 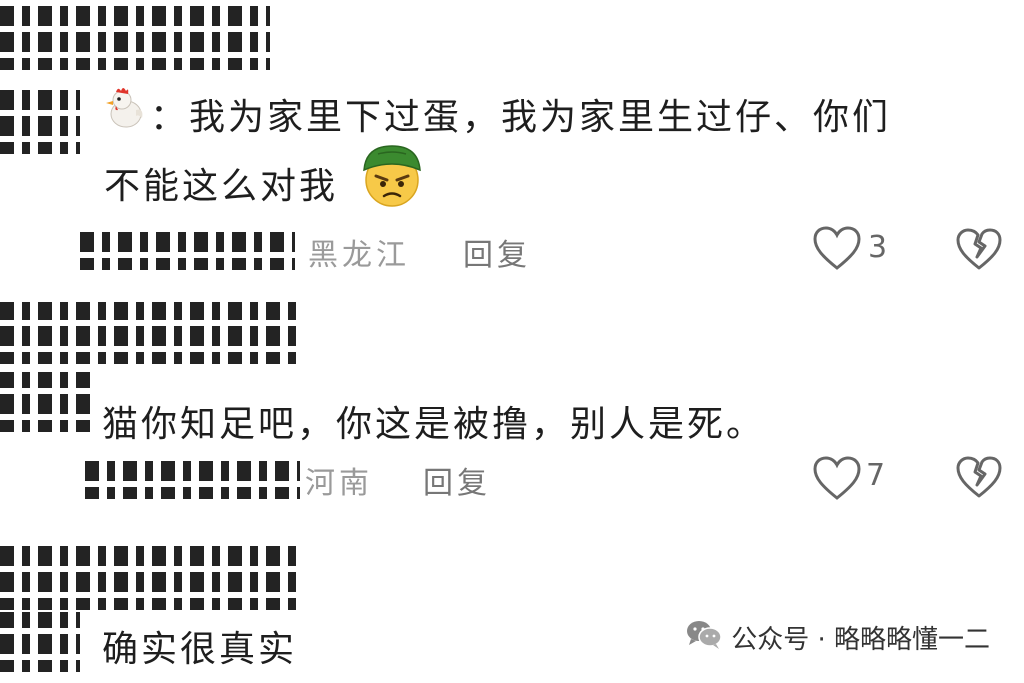 What do you see at coordinates (200, 649) in the screenshot?
I see `comment-text-line: 确实很真实` at bounding box center [200, 649].